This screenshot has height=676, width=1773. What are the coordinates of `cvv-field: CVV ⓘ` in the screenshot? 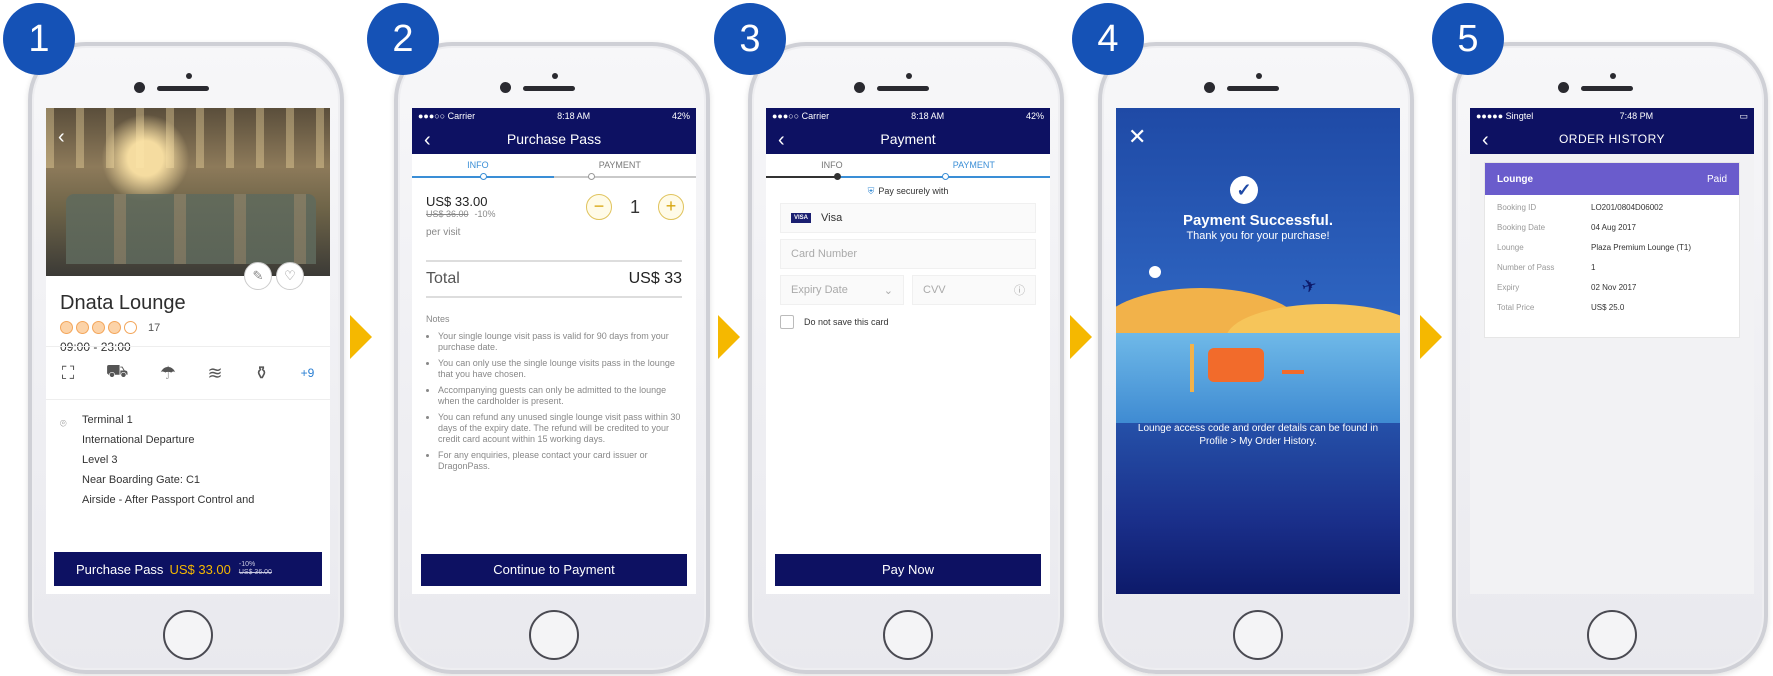 It's located at (974, 290).